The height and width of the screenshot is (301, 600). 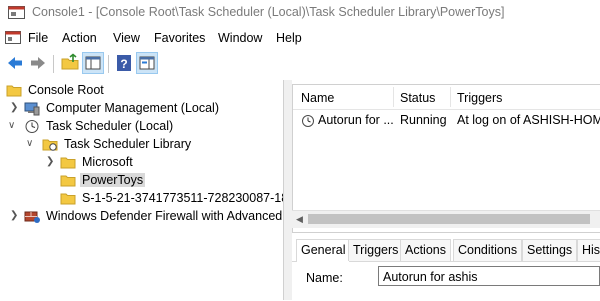 What do you see at coordinates (66, 90) in the screenshot?
I see `tree-label: Console Root` at bounding box center [66, 90].